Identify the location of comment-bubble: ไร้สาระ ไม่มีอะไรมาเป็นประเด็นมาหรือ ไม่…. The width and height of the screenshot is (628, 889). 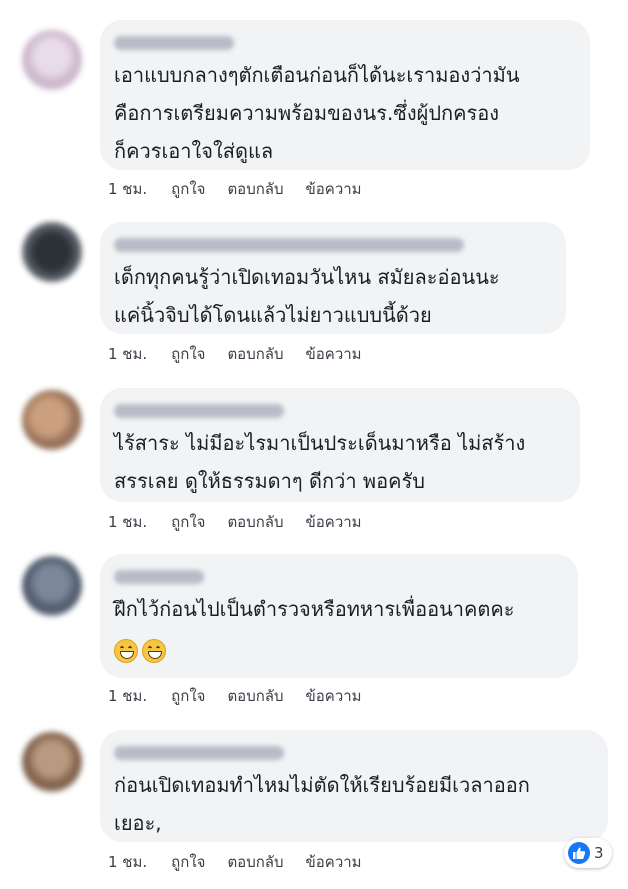
(340, 445).